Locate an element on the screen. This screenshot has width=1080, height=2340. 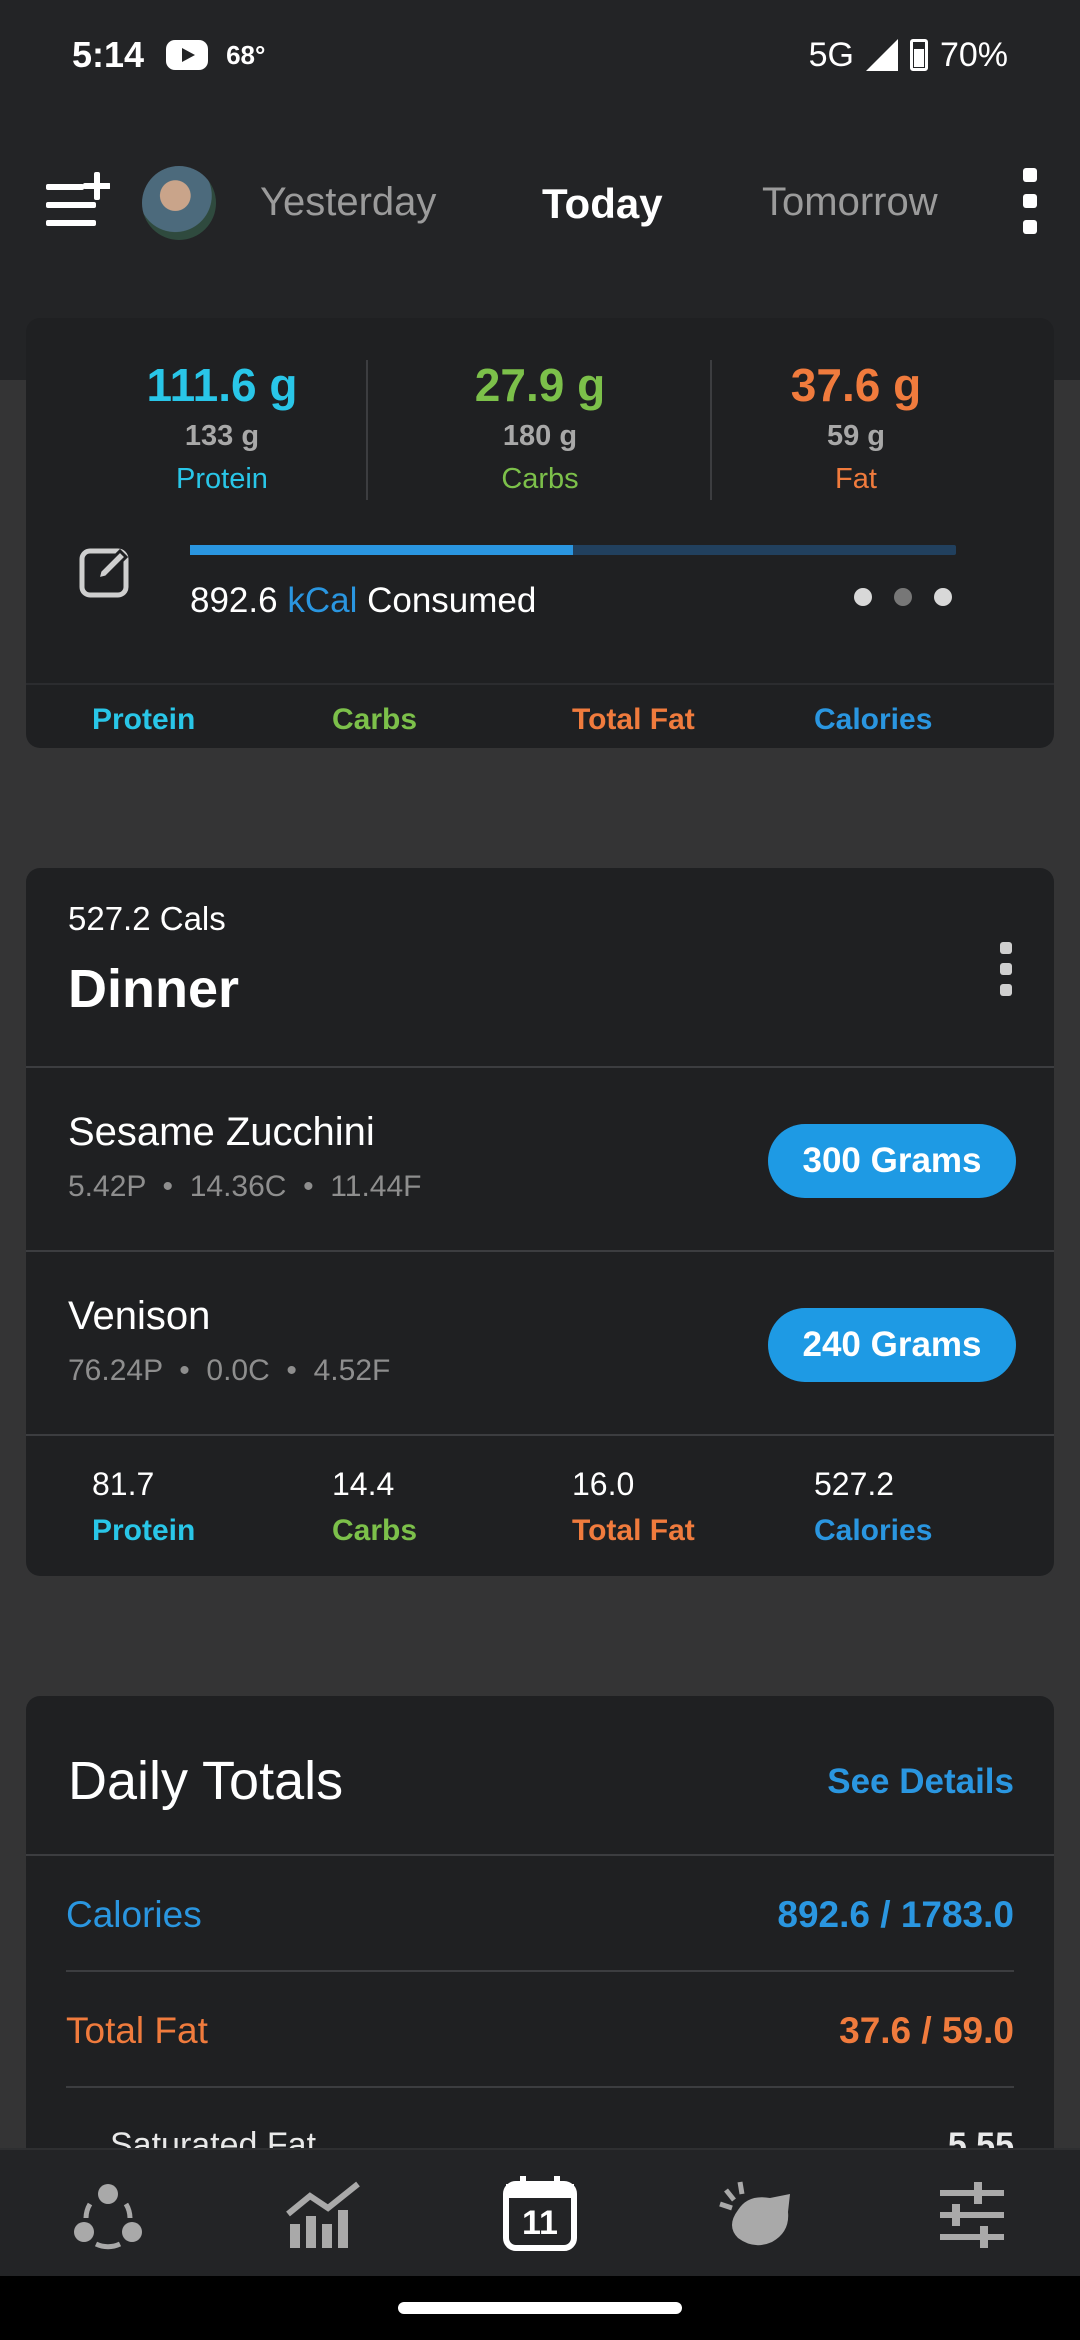
carbs-consumed: 27.9 g is located at coordinates (540, 385).